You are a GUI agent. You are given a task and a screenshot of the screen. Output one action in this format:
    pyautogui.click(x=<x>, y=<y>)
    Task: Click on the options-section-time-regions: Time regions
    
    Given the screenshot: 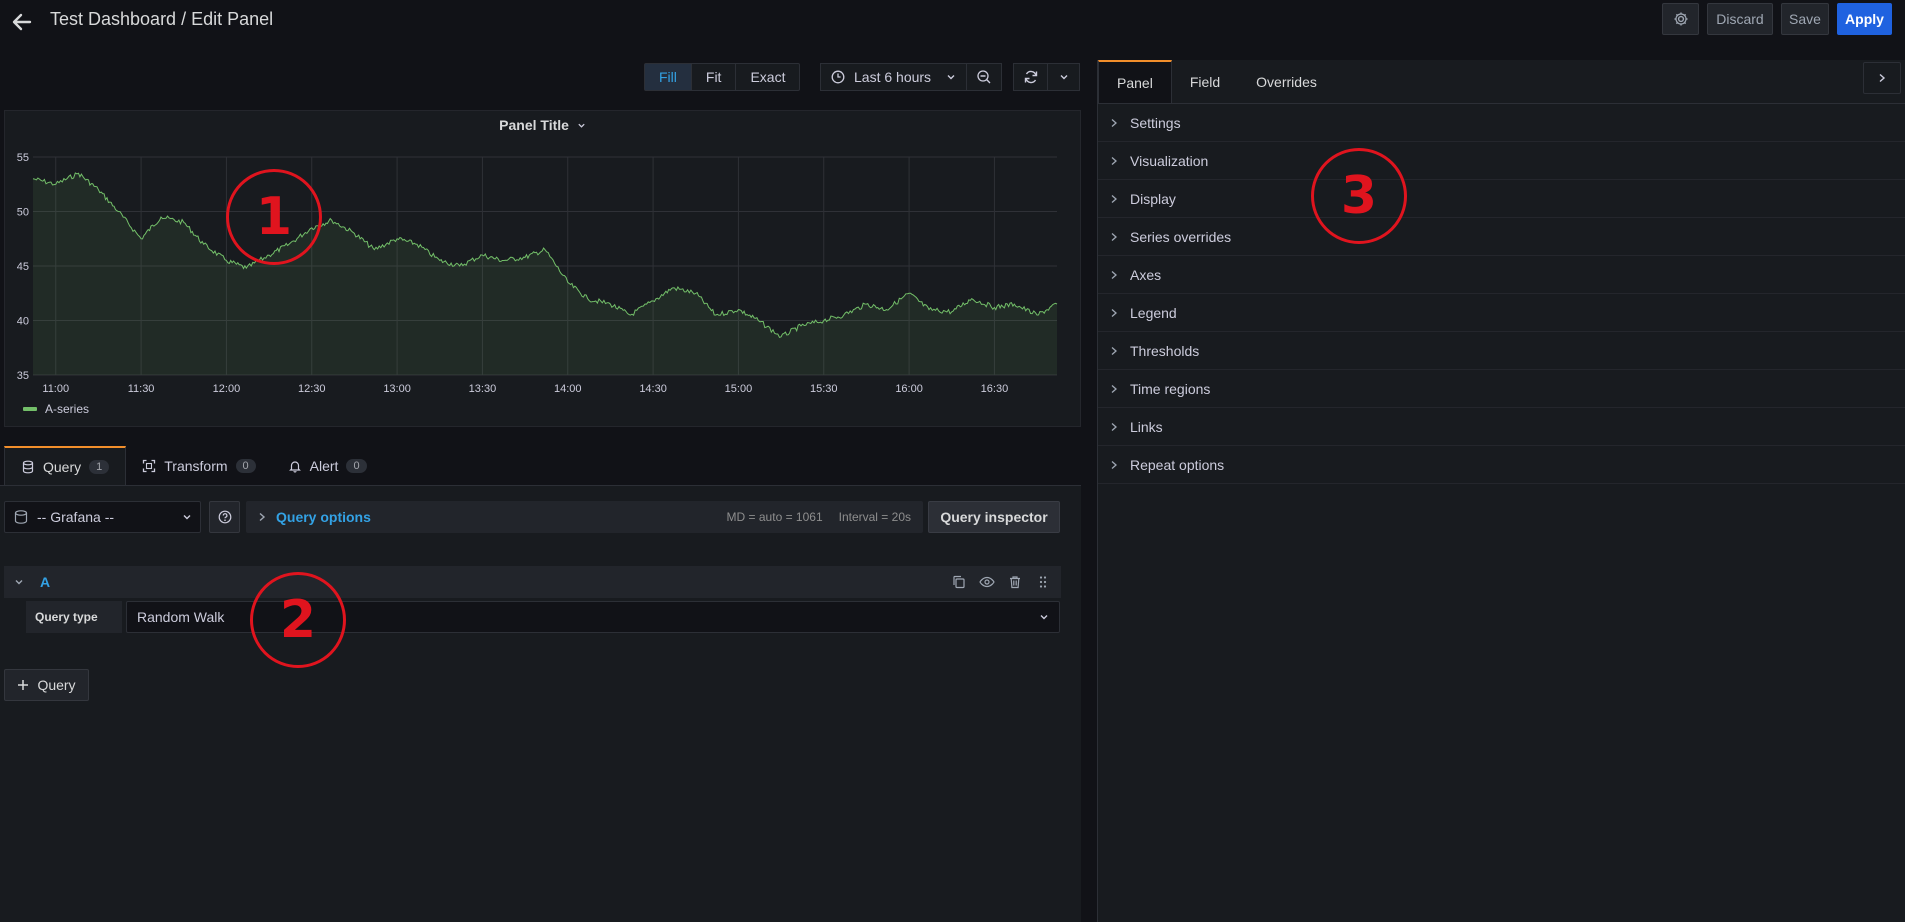 What is the action you would take?
    pyautogui.click(x=1501, y=389)
    